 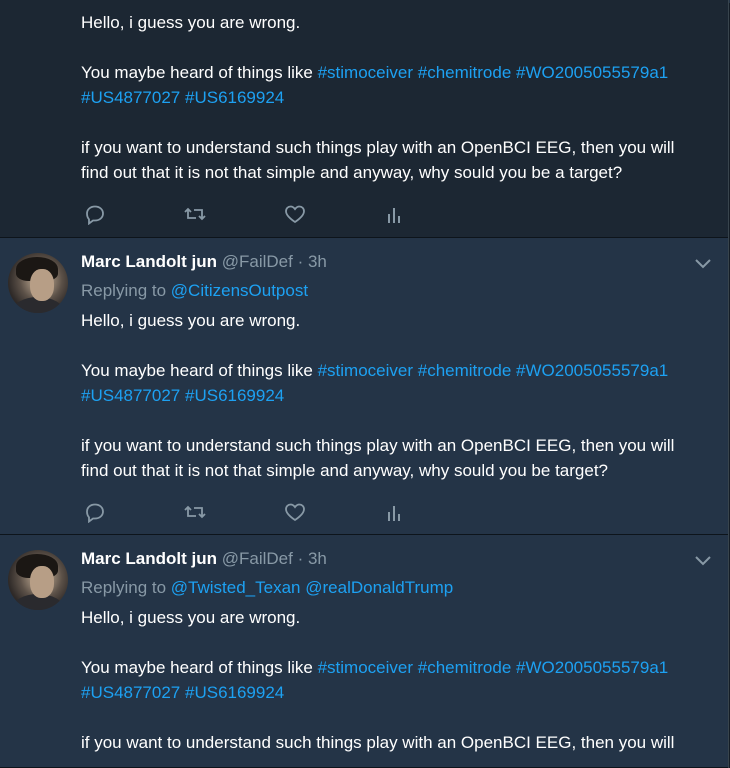 I want to click on mention-link: @CitizensOutpost, so click(x=239, y=290).